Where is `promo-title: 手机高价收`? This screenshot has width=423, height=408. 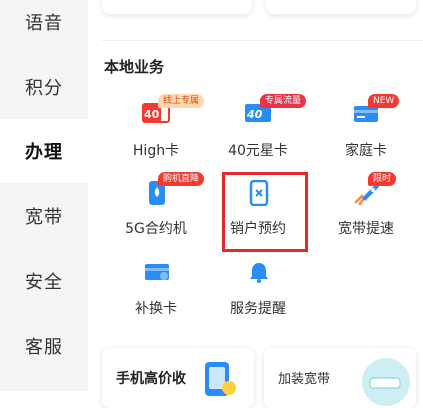
promo-title: 手机高价收 is located at coordinates (151, 379).